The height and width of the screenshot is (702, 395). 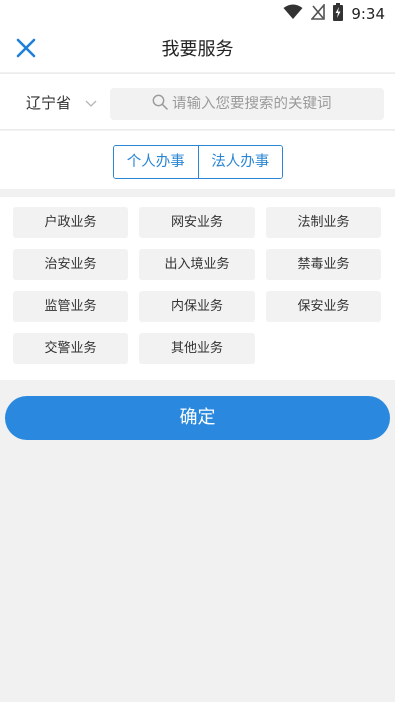 I want to click on no-signal-icon, so click(x=318, y=13).